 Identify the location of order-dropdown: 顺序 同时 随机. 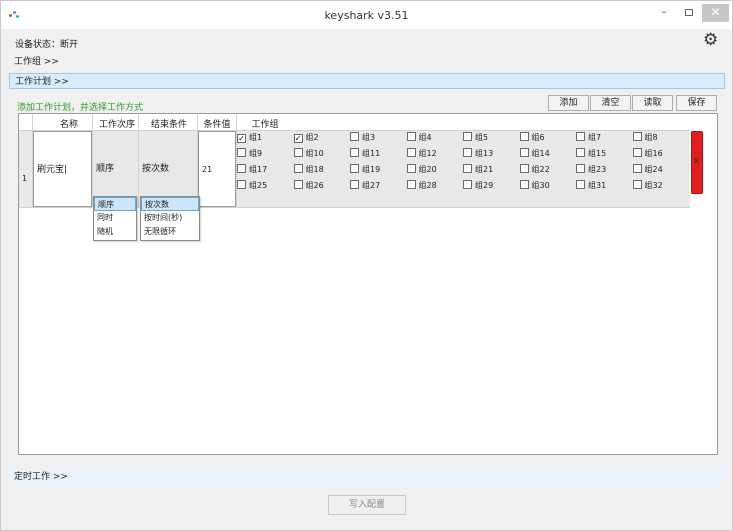
(115, 218).